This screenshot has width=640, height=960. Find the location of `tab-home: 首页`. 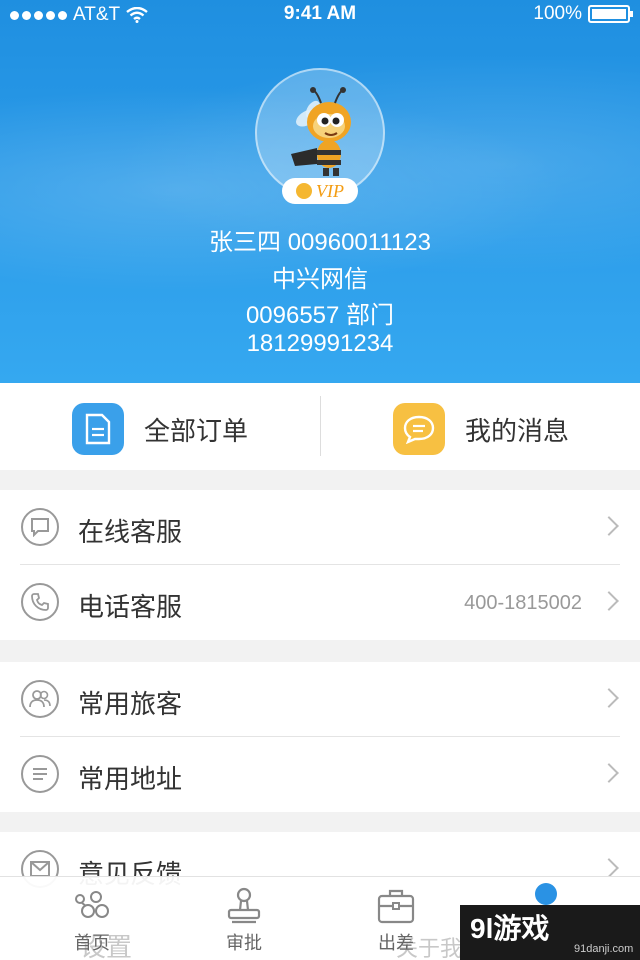

tab-home: 首页 is located at coordinates (92, 919).